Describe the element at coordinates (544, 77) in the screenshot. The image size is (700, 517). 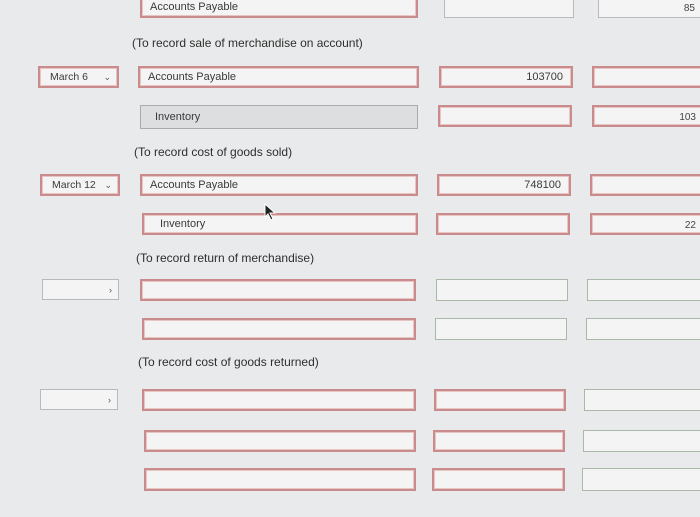
I see `debit-value: 103700` at that location.